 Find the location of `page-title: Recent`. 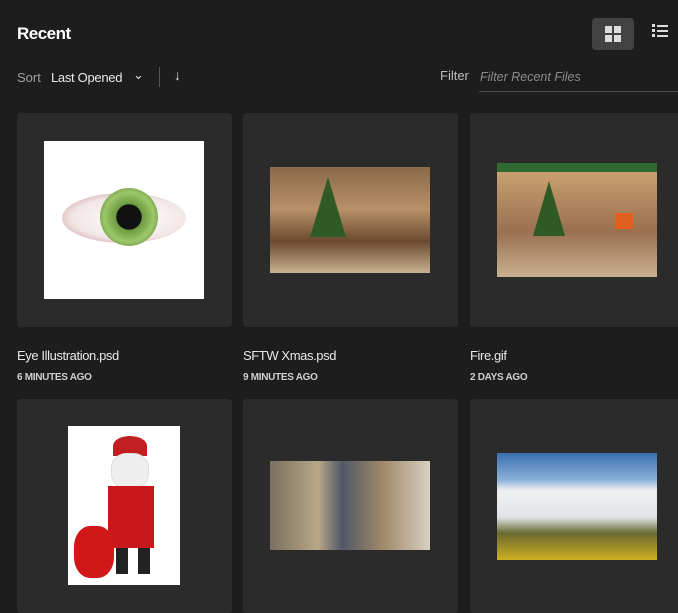

page-title: Recent is located at coordinates (44, 33).